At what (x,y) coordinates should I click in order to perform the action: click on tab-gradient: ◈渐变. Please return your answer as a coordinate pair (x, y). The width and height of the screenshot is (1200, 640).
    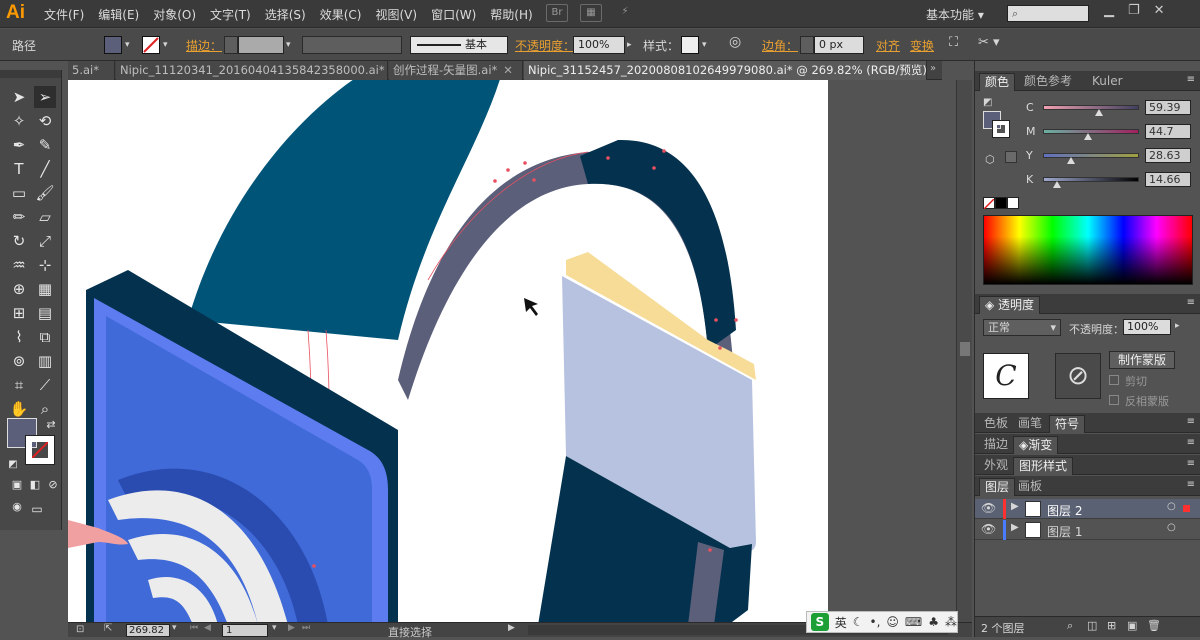
    Looking at the image, I should click on (1036, 445).